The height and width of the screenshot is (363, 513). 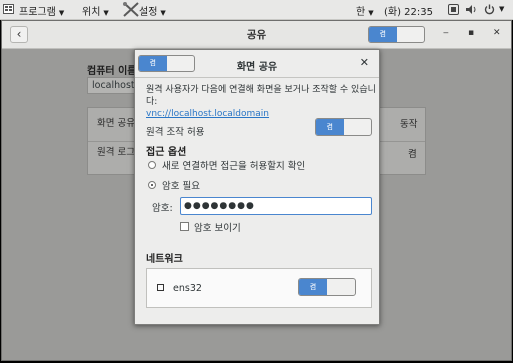 What do you see at coordinates (489, 11) in the screenshot?
I see `power-icon` at bounding box center [489, 11].